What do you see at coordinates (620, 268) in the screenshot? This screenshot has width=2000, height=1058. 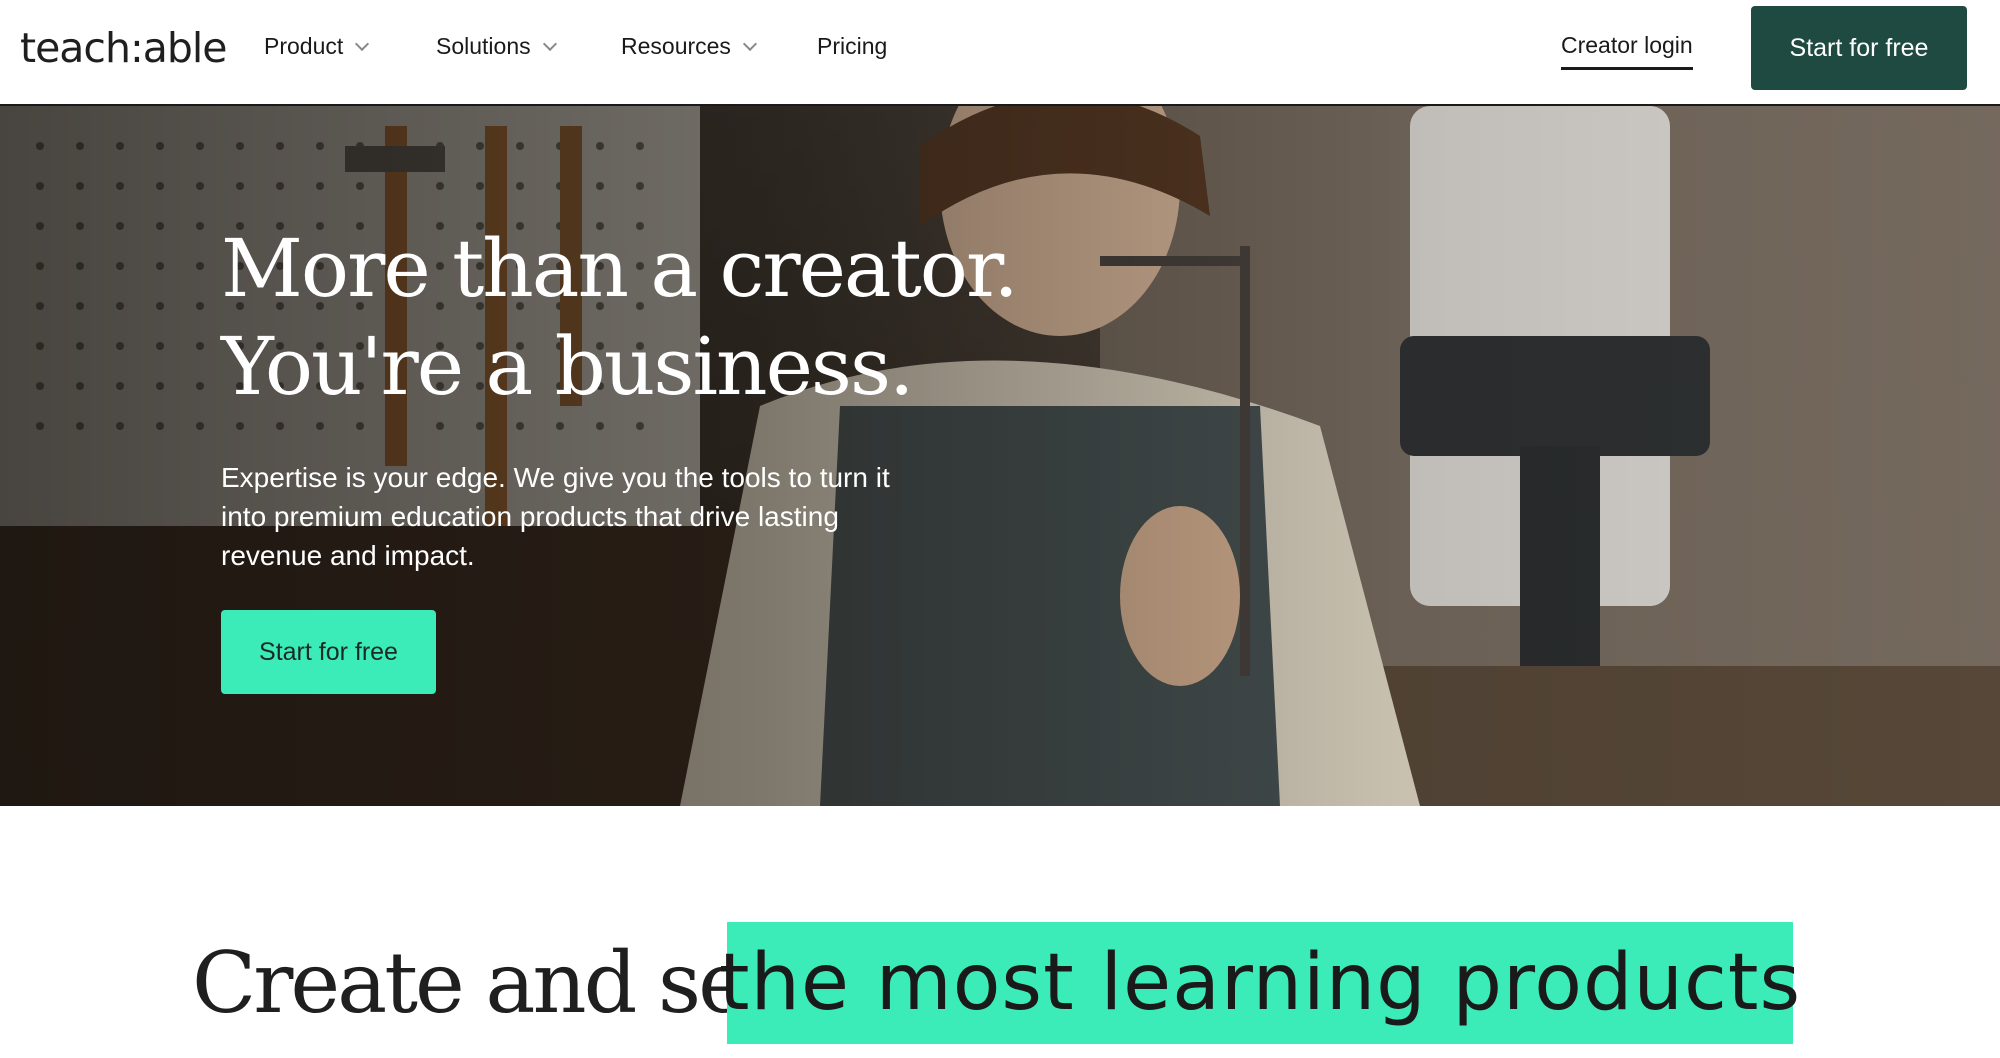 I see `hero-title-line-1: More than a creator.` at bounding box center [620, 268].